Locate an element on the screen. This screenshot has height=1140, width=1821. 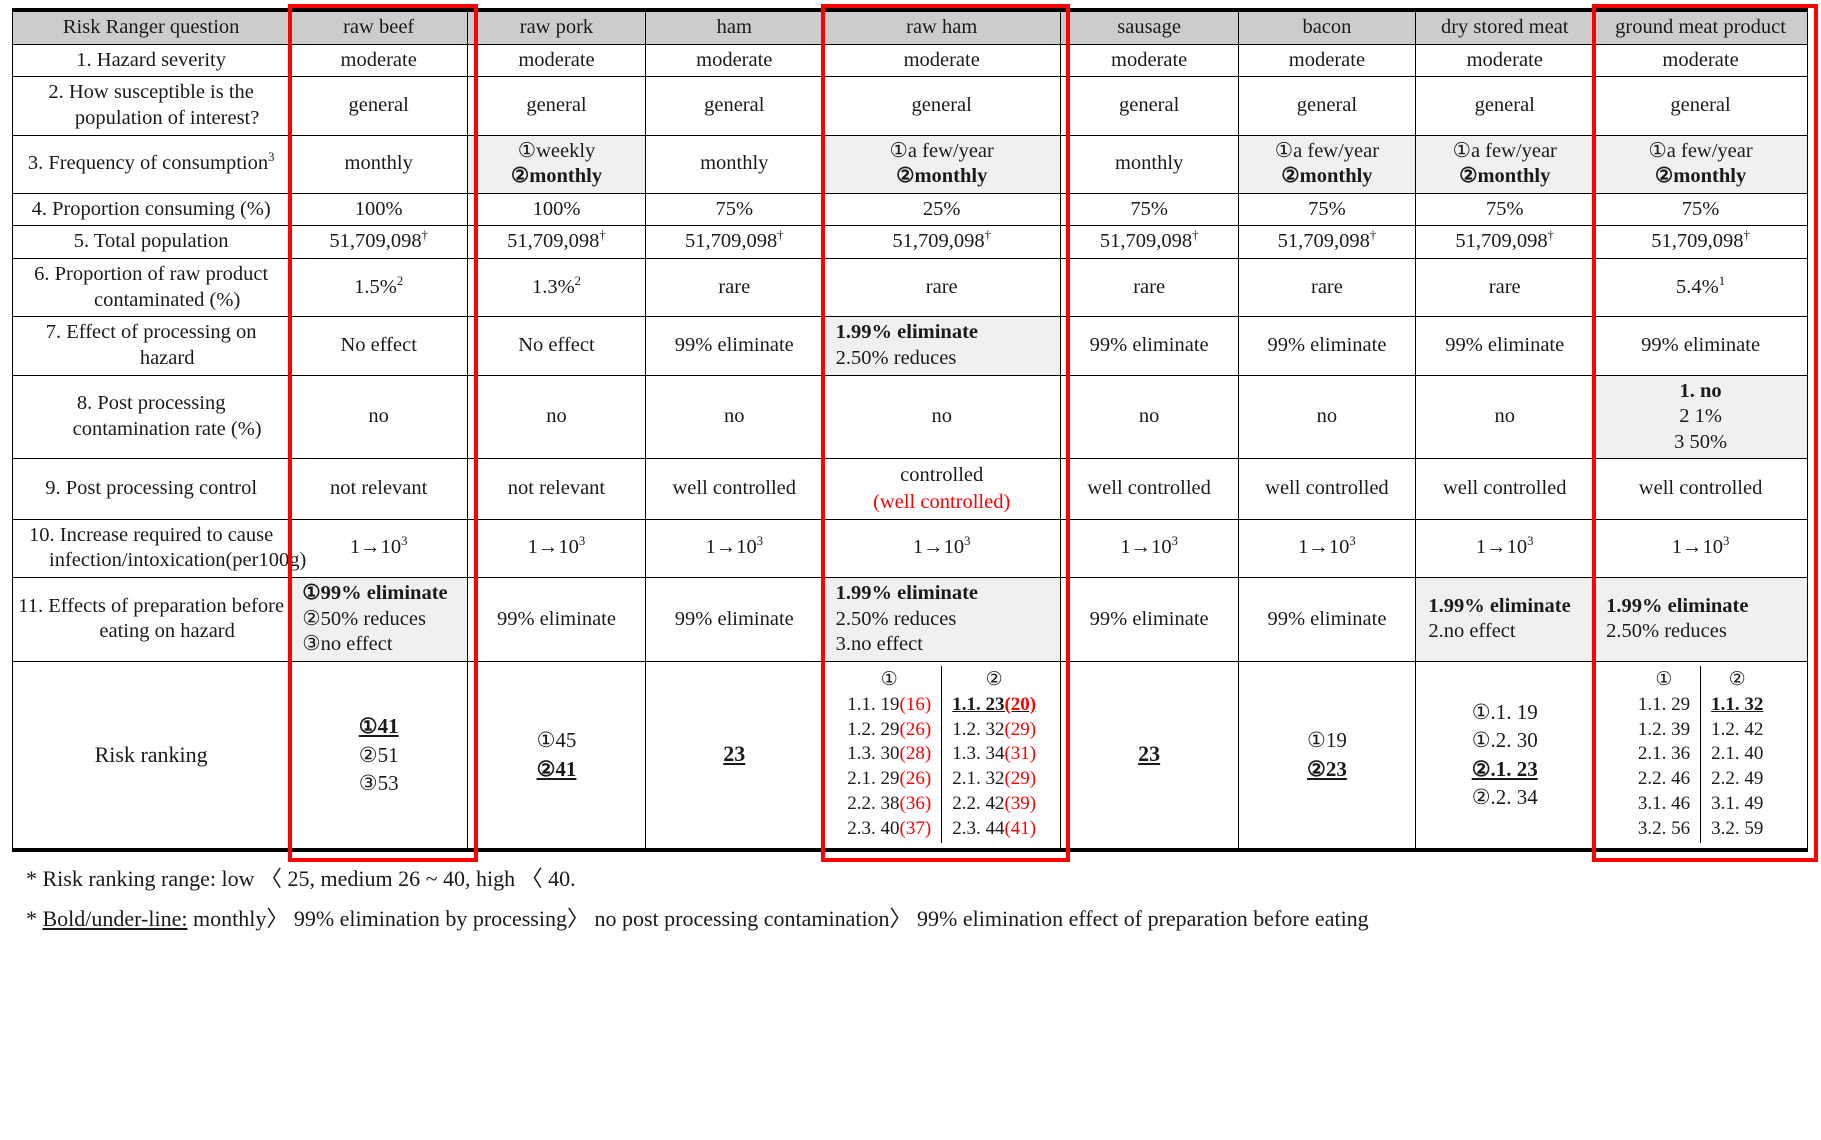
cell-ham: 51,709,098† is located at coordinates (734, 242).